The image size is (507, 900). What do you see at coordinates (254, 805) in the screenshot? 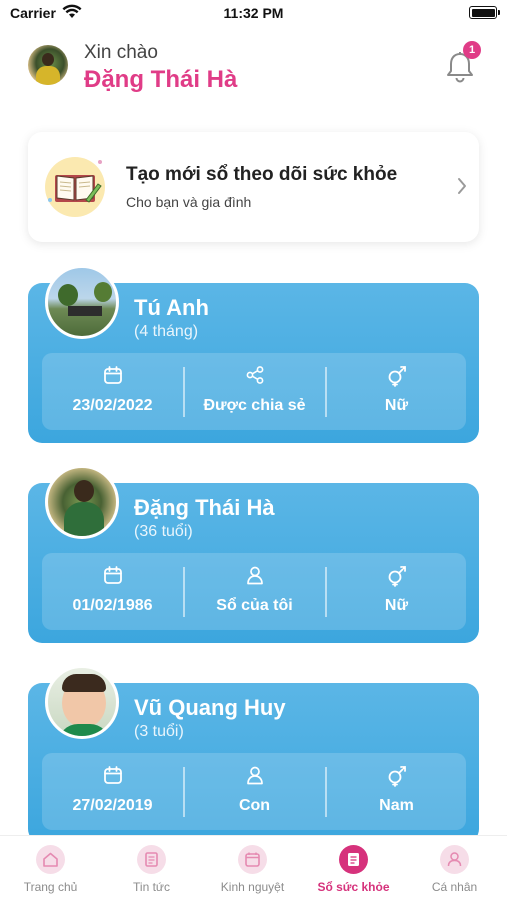
I see `relation-value: Con` at bounding box center [254, 805].